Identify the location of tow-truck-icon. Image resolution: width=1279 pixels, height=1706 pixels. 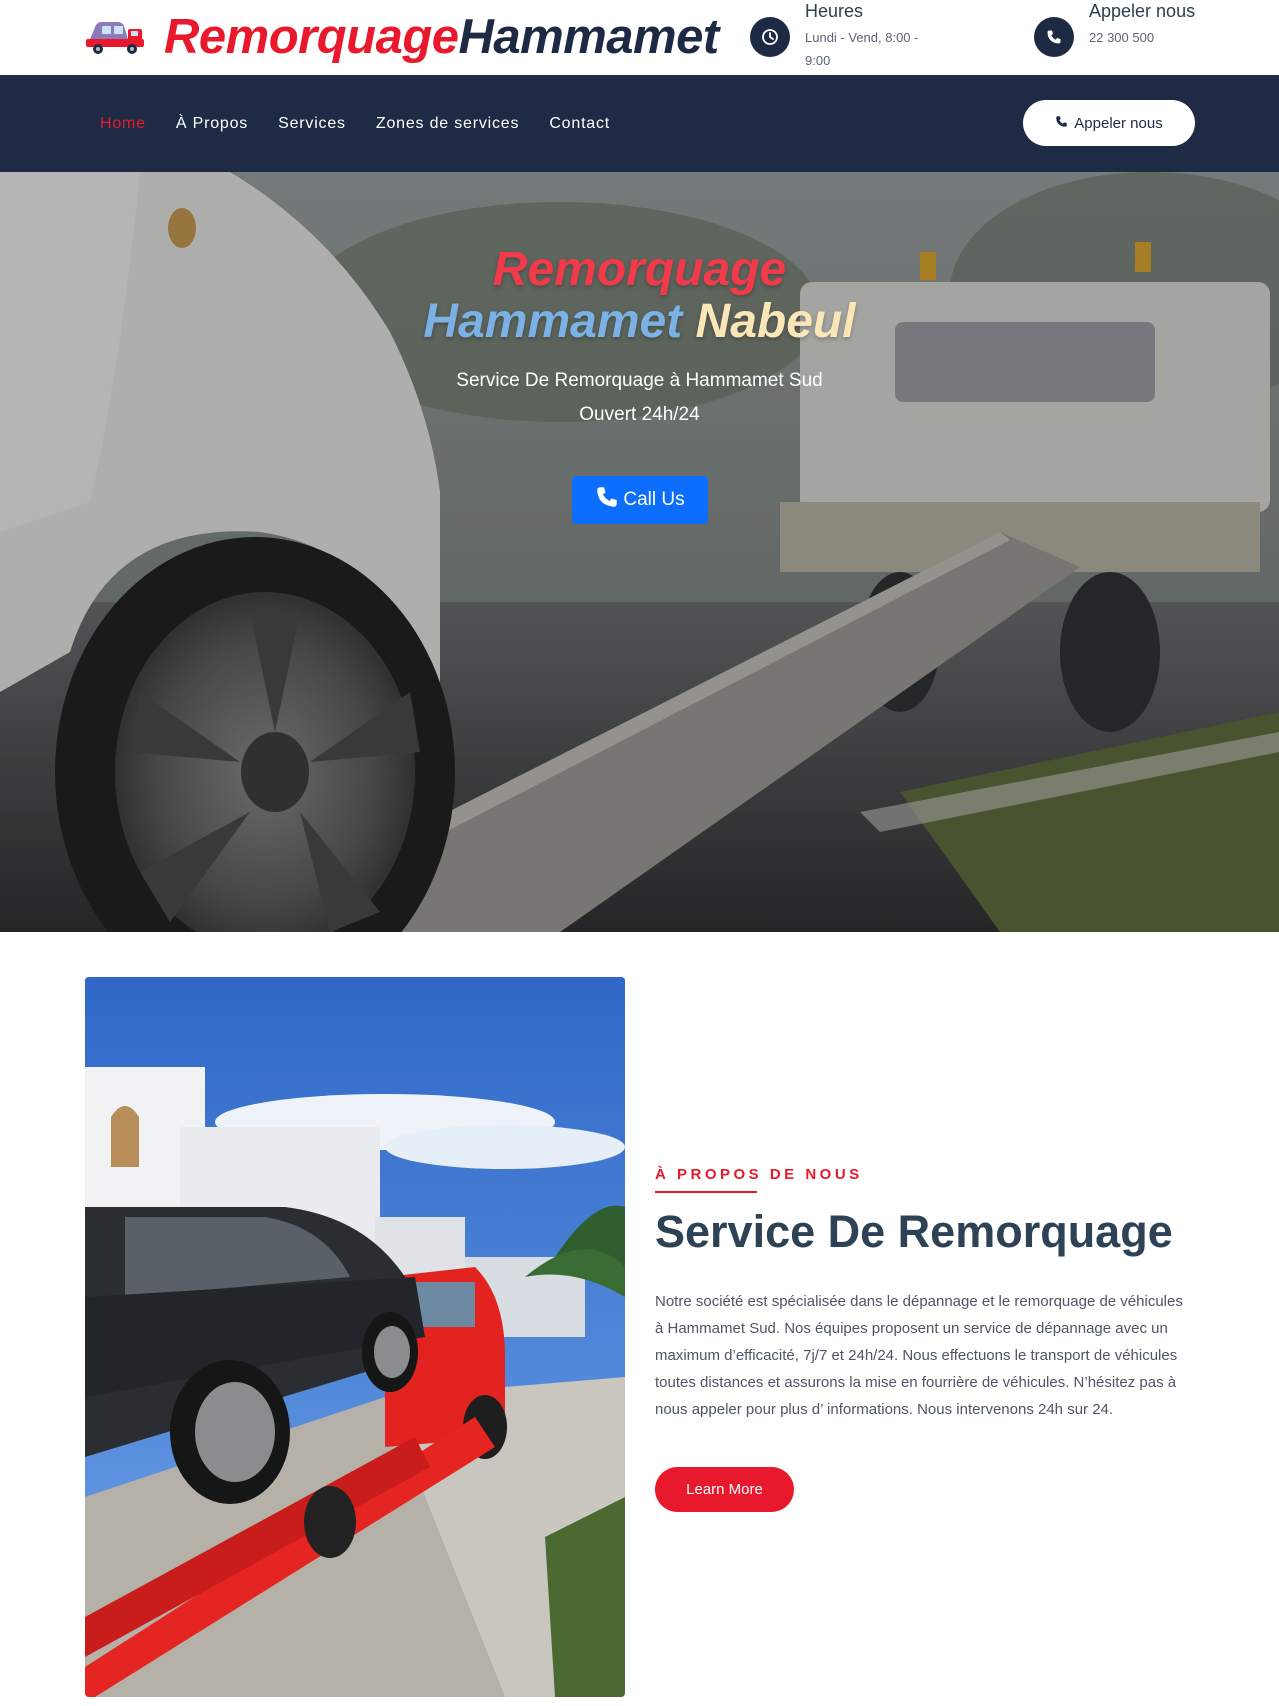
(115, 38).